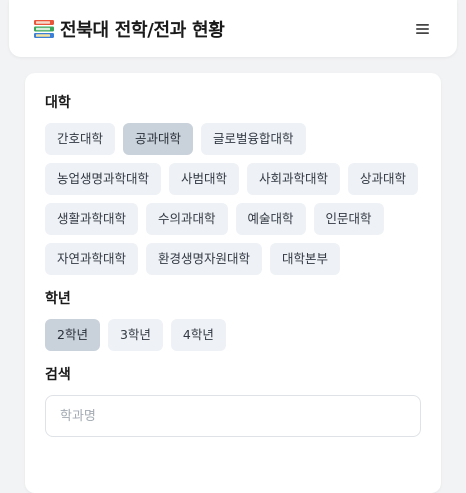  I want to click on college-chip: 사범대학, so click(204, 179).